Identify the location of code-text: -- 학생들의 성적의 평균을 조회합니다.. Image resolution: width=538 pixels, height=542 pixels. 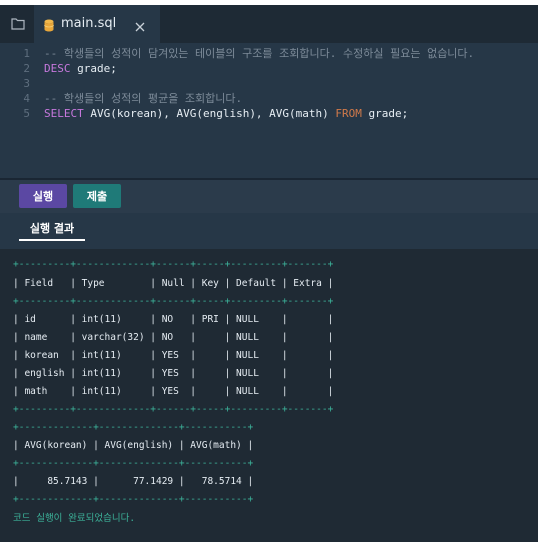
(143, 98).